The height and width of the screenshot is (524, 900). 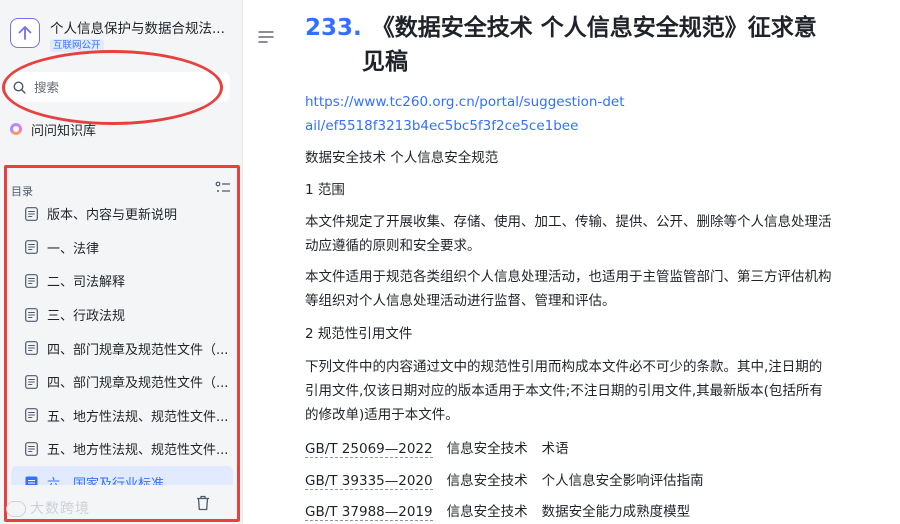 I want to click on standard-name: 个人信息安全影响评估指南, so click(x=622, y=481).